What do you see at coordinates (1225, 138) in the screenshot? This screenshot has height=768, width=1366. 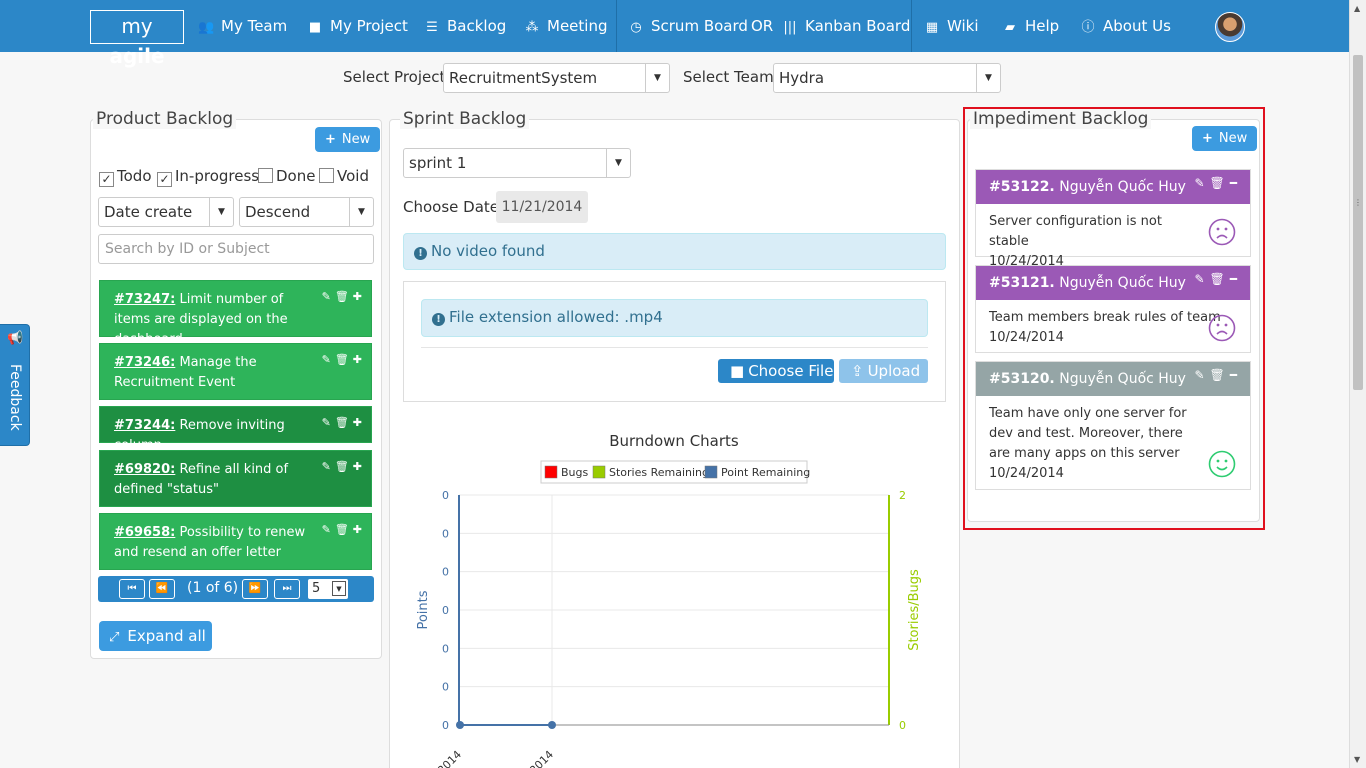 I see `new-impediment-button: + New` at bounding box center [1225, 138].